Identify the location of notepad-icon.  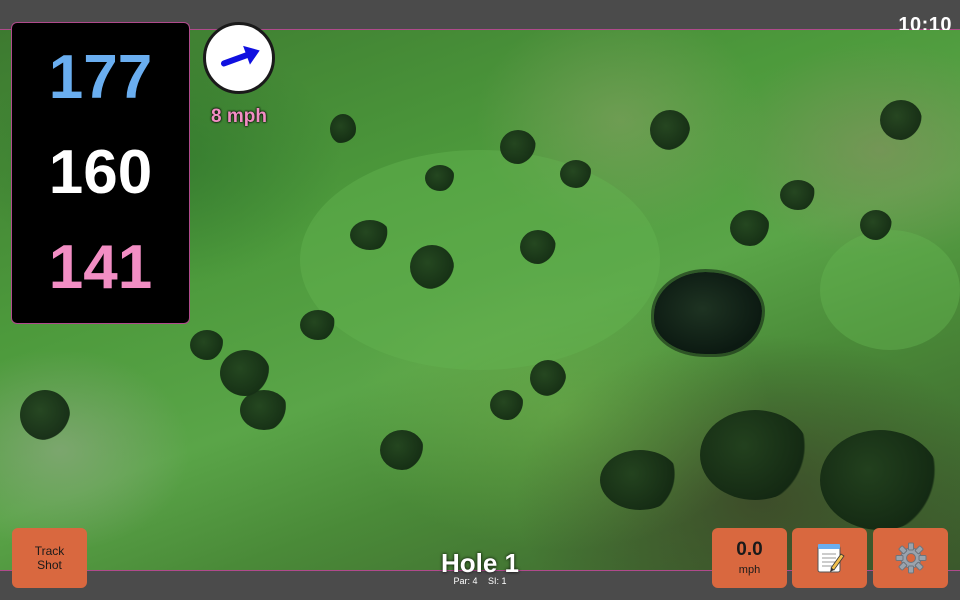
(831, 558).